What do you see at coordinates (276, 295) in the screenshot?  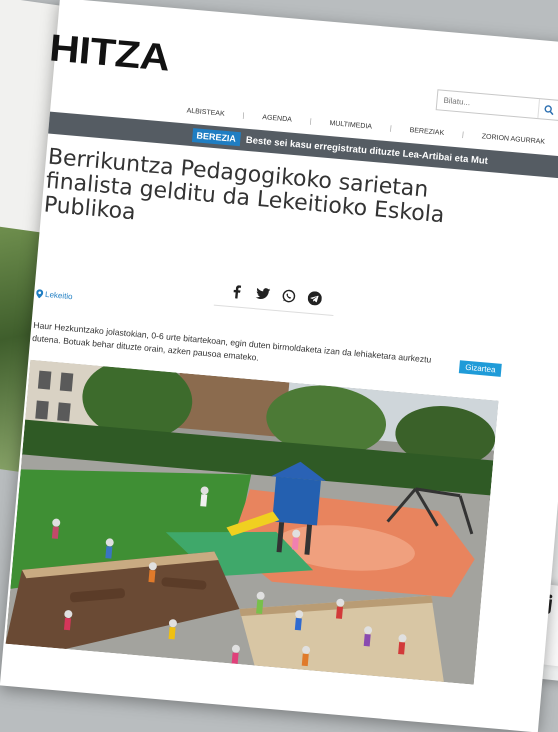 I see `share-buttons` at bounding box center [276, 295].